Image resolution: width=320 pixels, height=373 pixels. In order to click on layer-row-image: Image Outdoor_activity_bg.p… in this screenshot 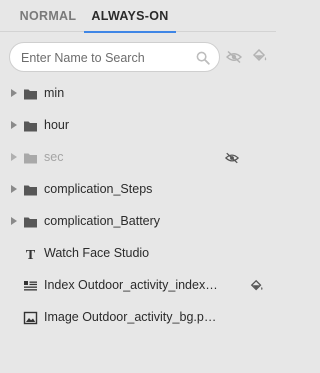, I will do `click(138, 318)`.